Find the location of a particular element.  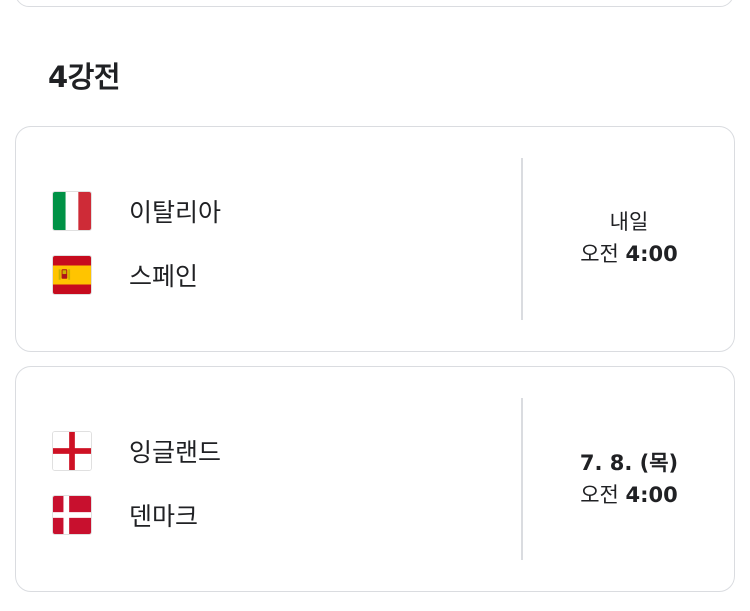

team-row: 잉글랜드 is located at coordinates (136, 451).